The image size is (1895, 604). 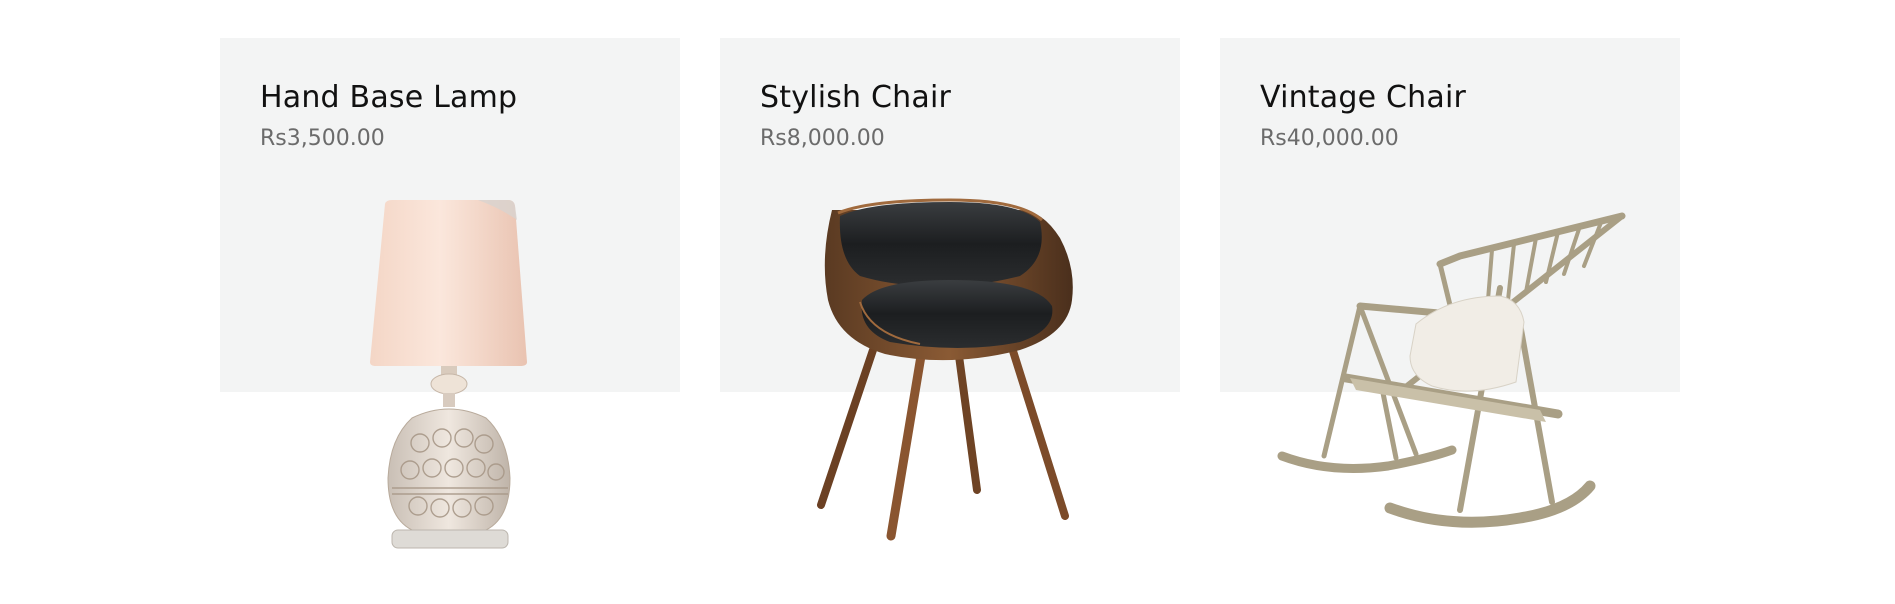 I want to click on product-price: Rs3,500.00, so click(x=322, y=138).